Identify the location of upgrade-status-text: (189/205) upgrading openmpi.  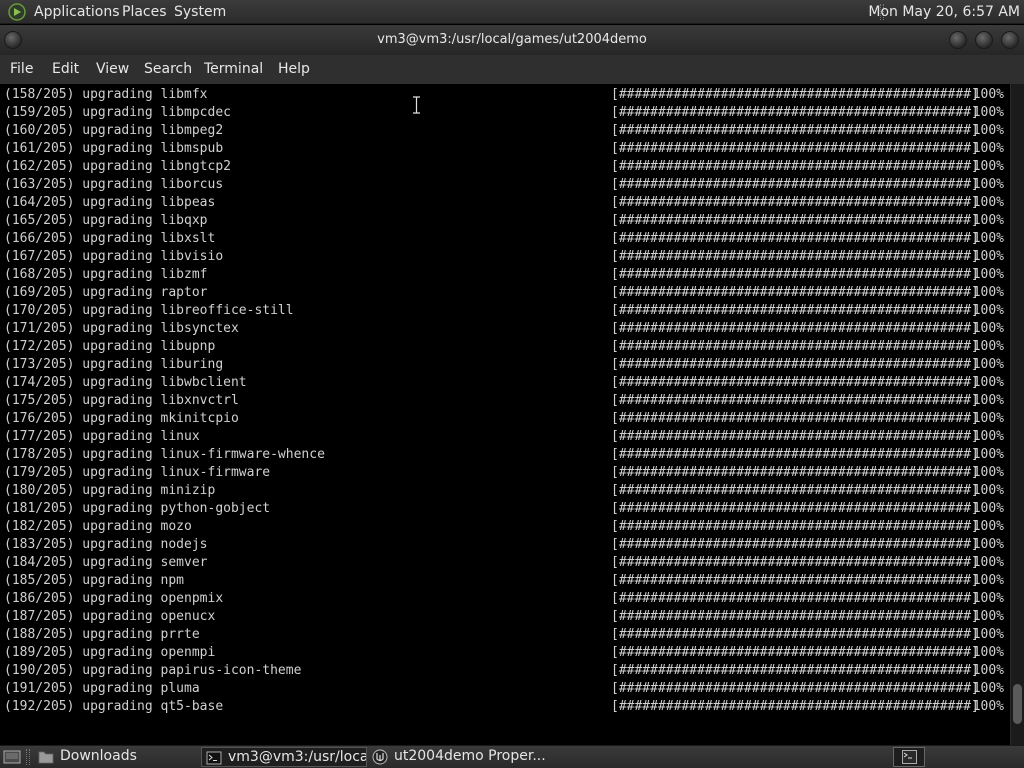
(110, 652).